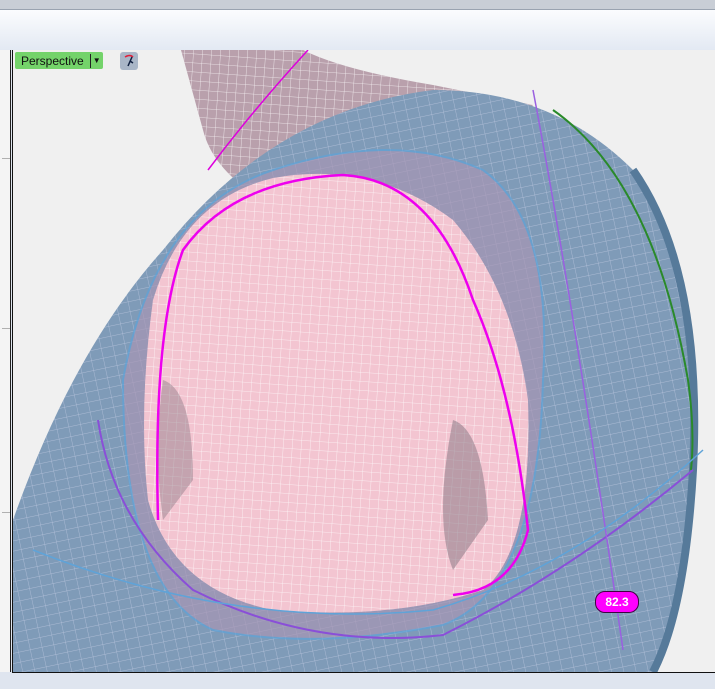 This screenshot has width=715, height=689. Describe the element at coordinates (357, 30) in the screenshot. I see `toolbar` at that location.